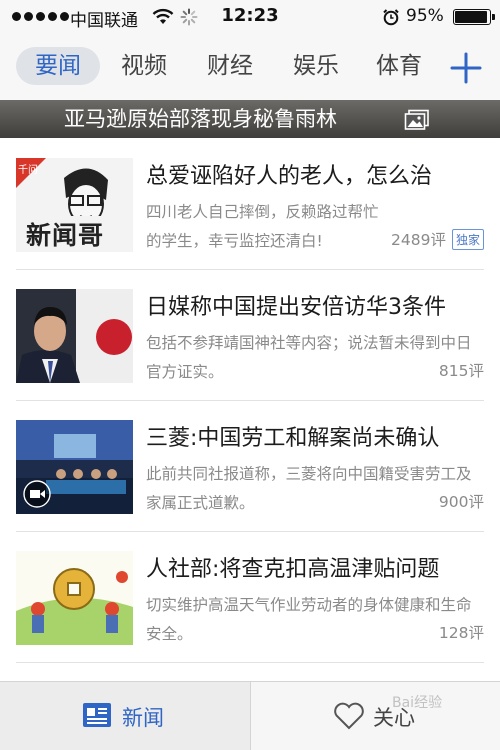 This screenshot has height=750, width=500. I want to click on news-meta: 815评, so click(461, 370).